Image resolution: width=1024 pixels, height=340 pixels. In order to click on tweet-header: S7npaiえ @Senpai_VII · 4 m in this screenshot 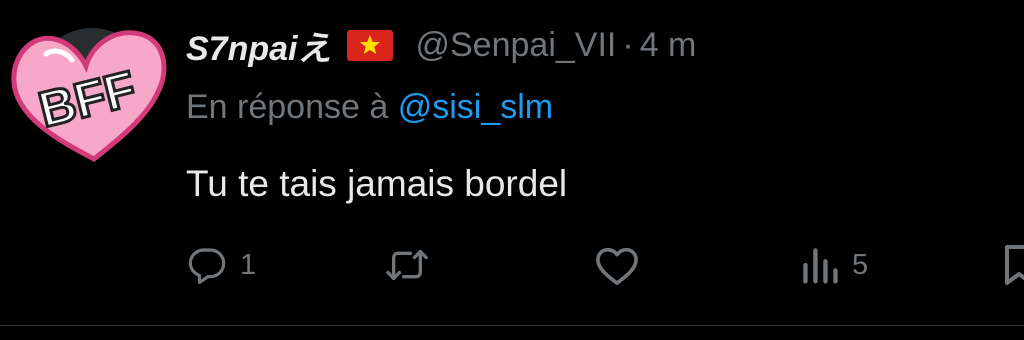, I will do `click(441, 45)`.